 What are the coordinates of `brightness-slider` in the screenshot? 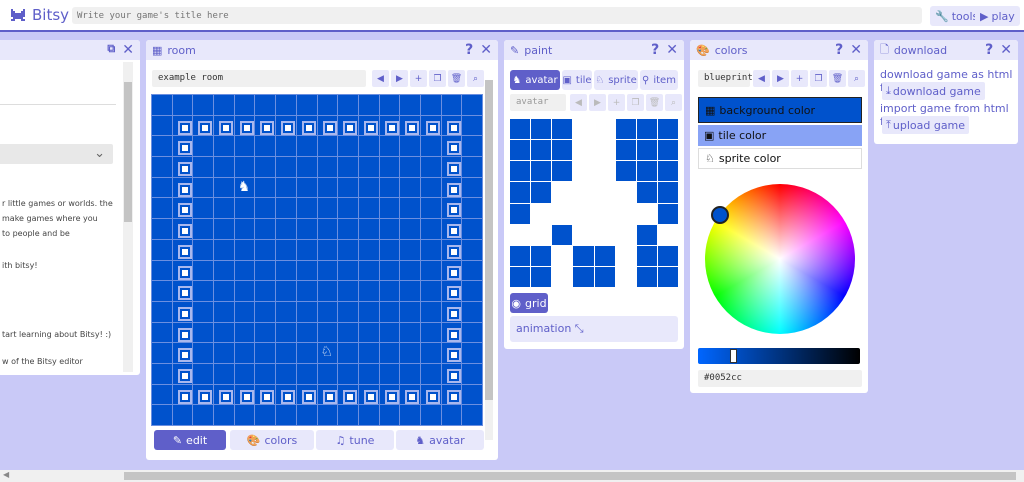 It's located at (779, 356).